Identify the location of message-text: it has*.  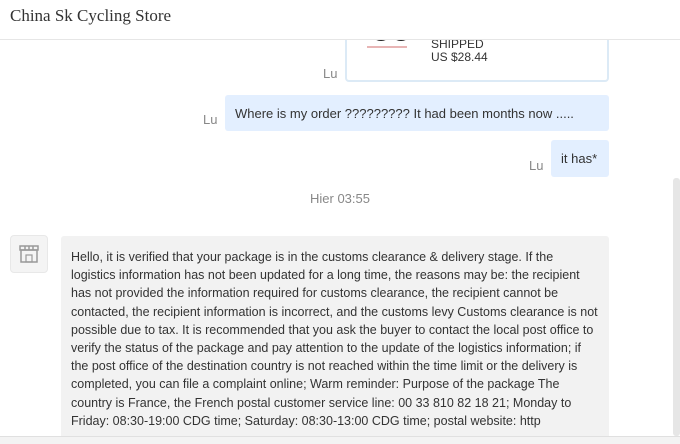
(579, 158).